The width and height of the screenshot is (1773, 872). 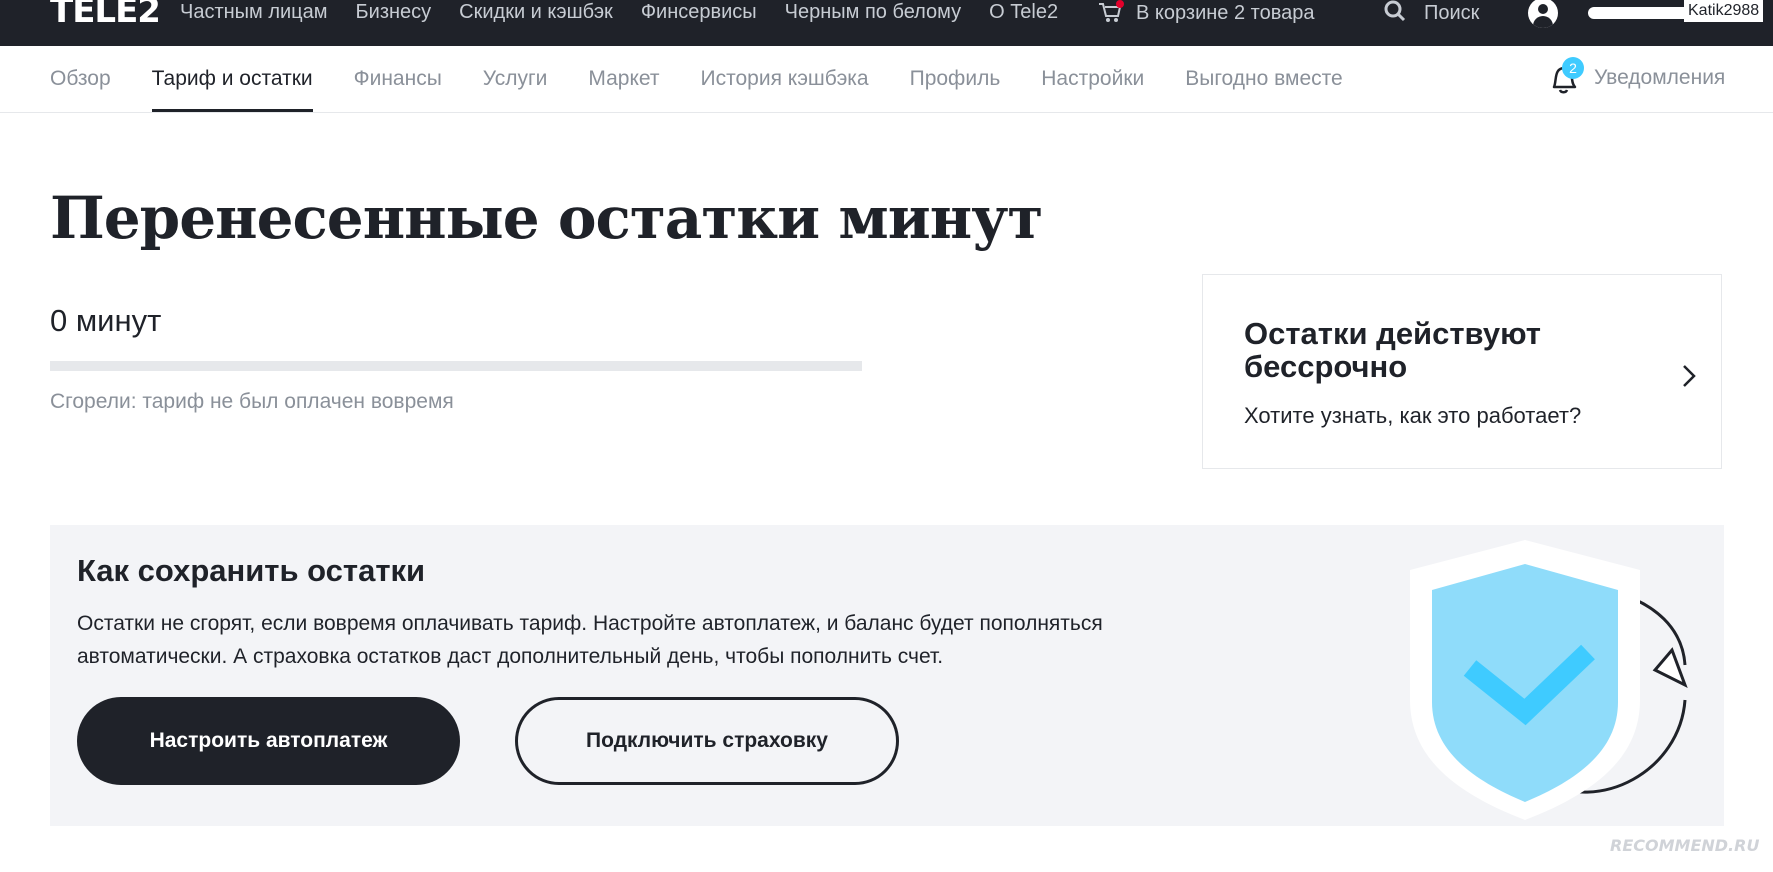 I want to click on tele2-logo: TELE2, so click(x=105, y=14).